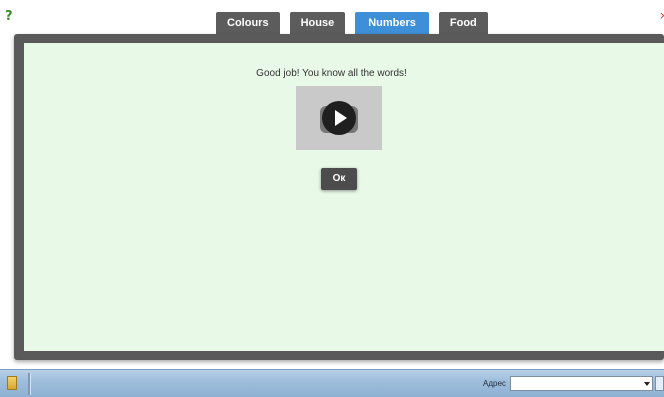  What do you see at coordinates (12, 383) in the screenshot?
I see `folder-icon` at bounding box center [12, 383].